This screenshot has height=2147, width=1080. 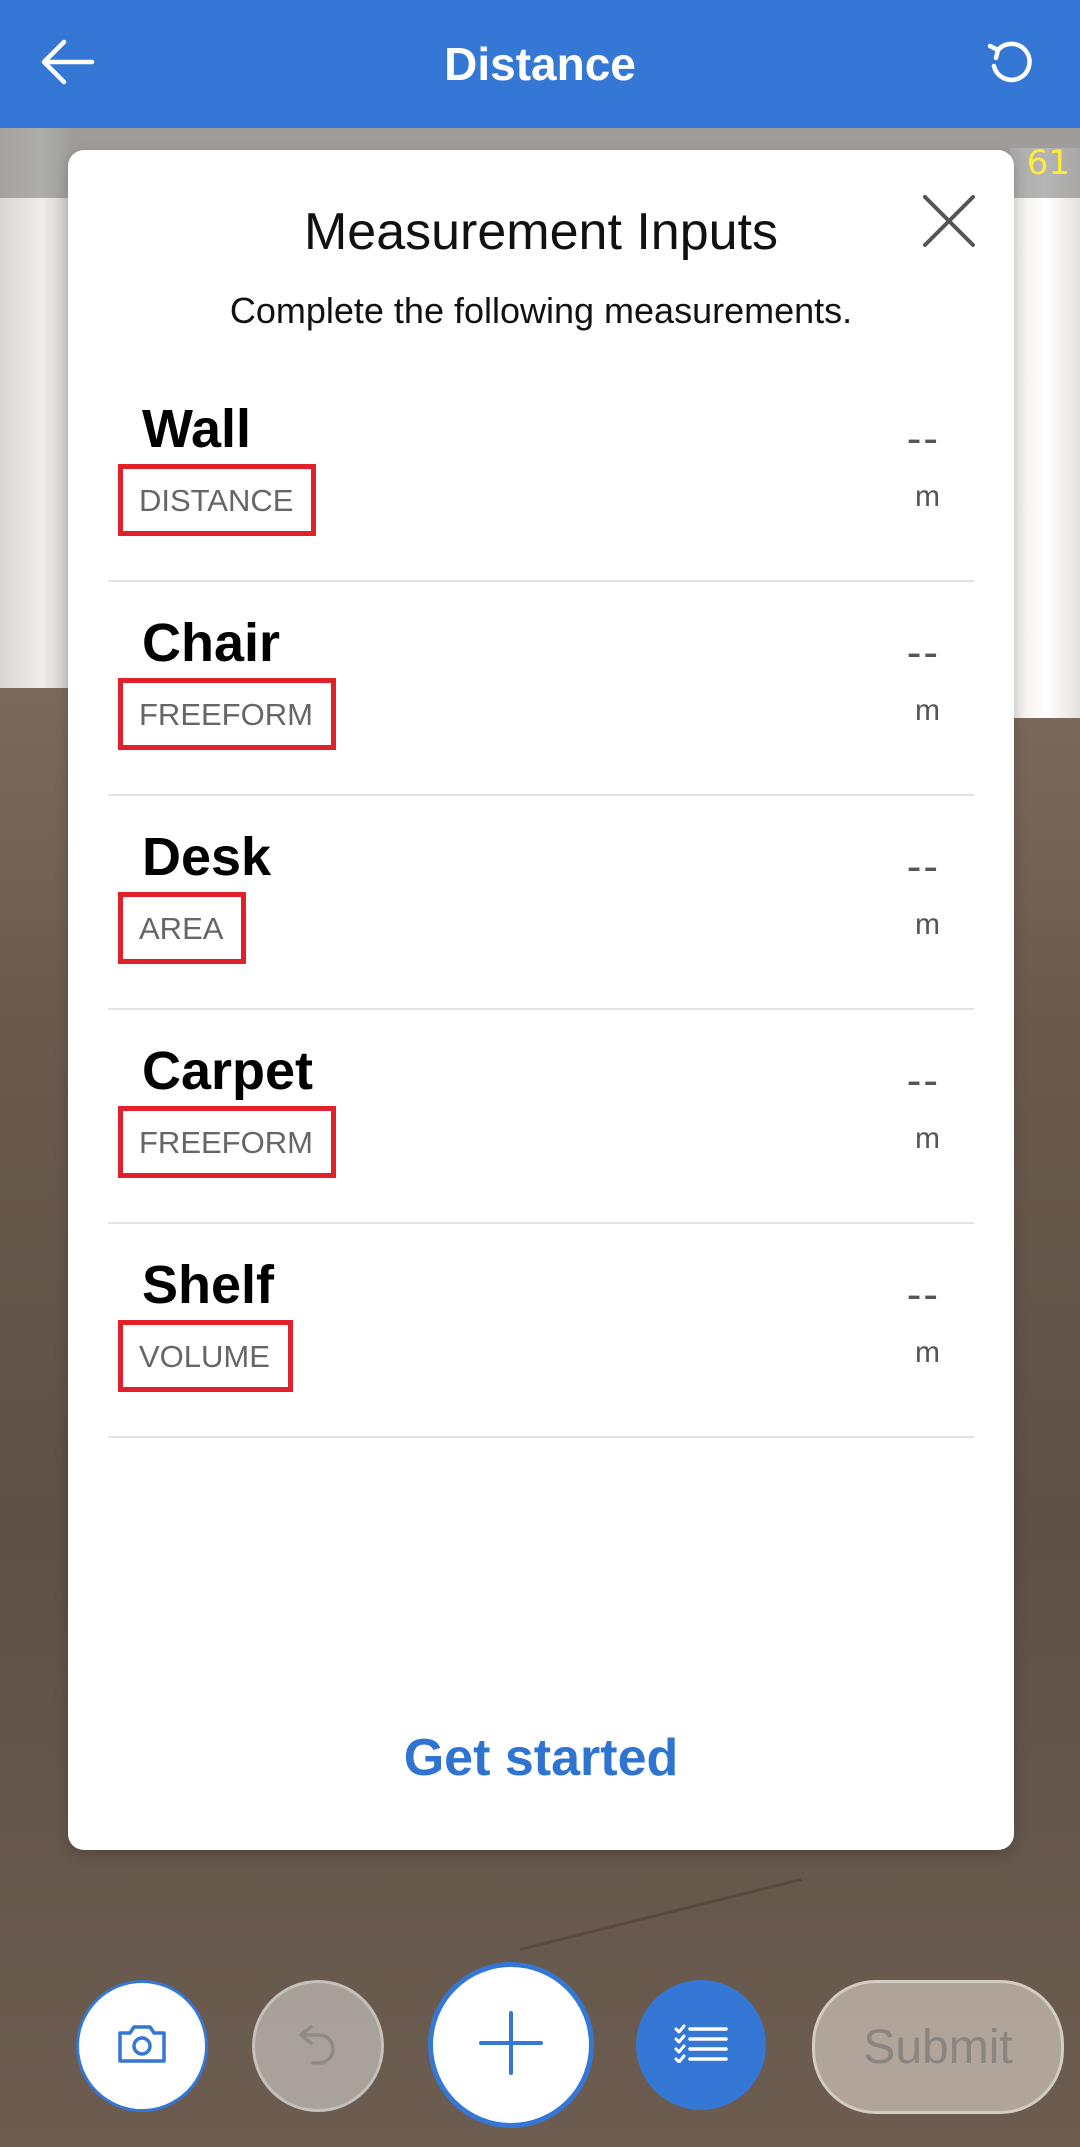 I want to click on plus-icon, so click(x=511, y=2045).